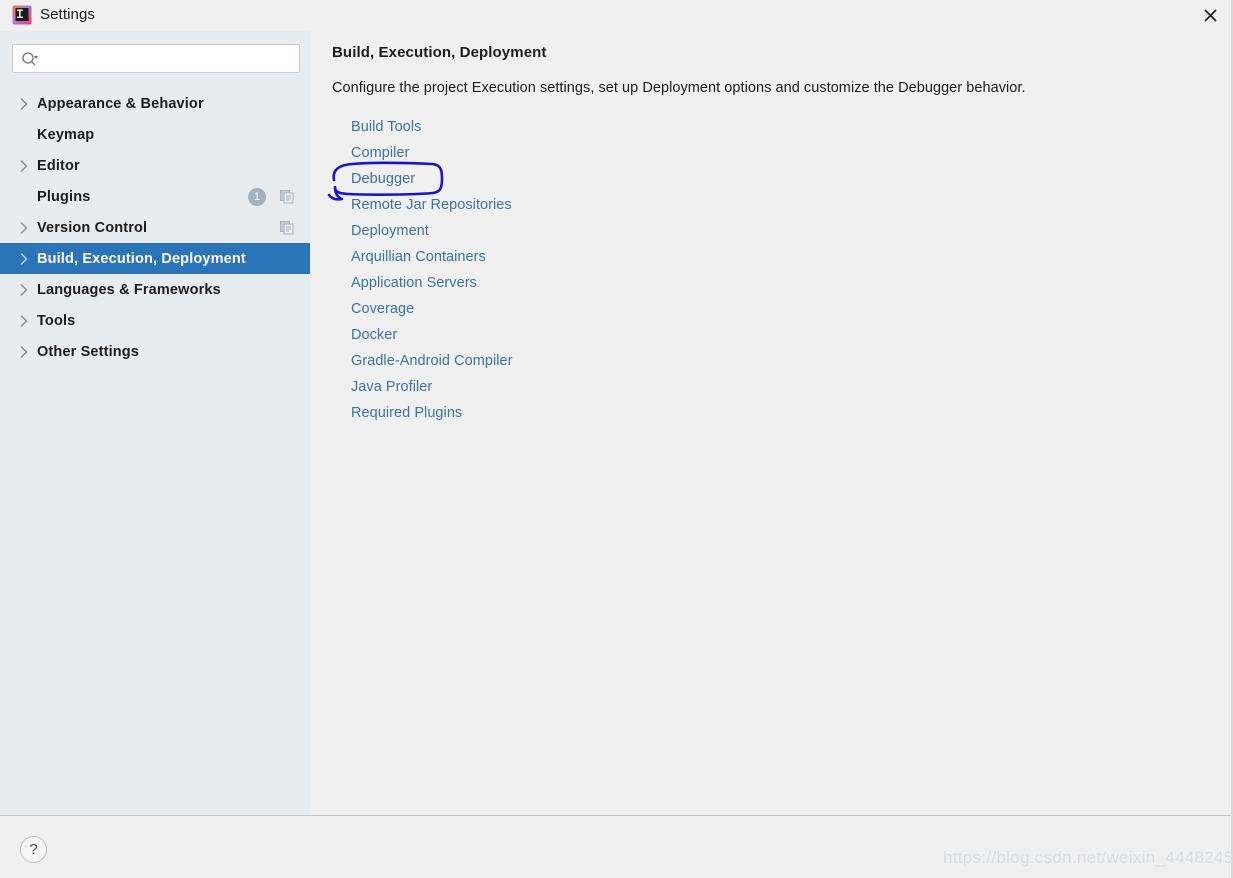 The height and width of the screenshot is (878, 1233). What do you see at coordinates (22, 15) in the screenshot?
I see `intellij-idea-logo-icon` at bounding box center [22, 15].